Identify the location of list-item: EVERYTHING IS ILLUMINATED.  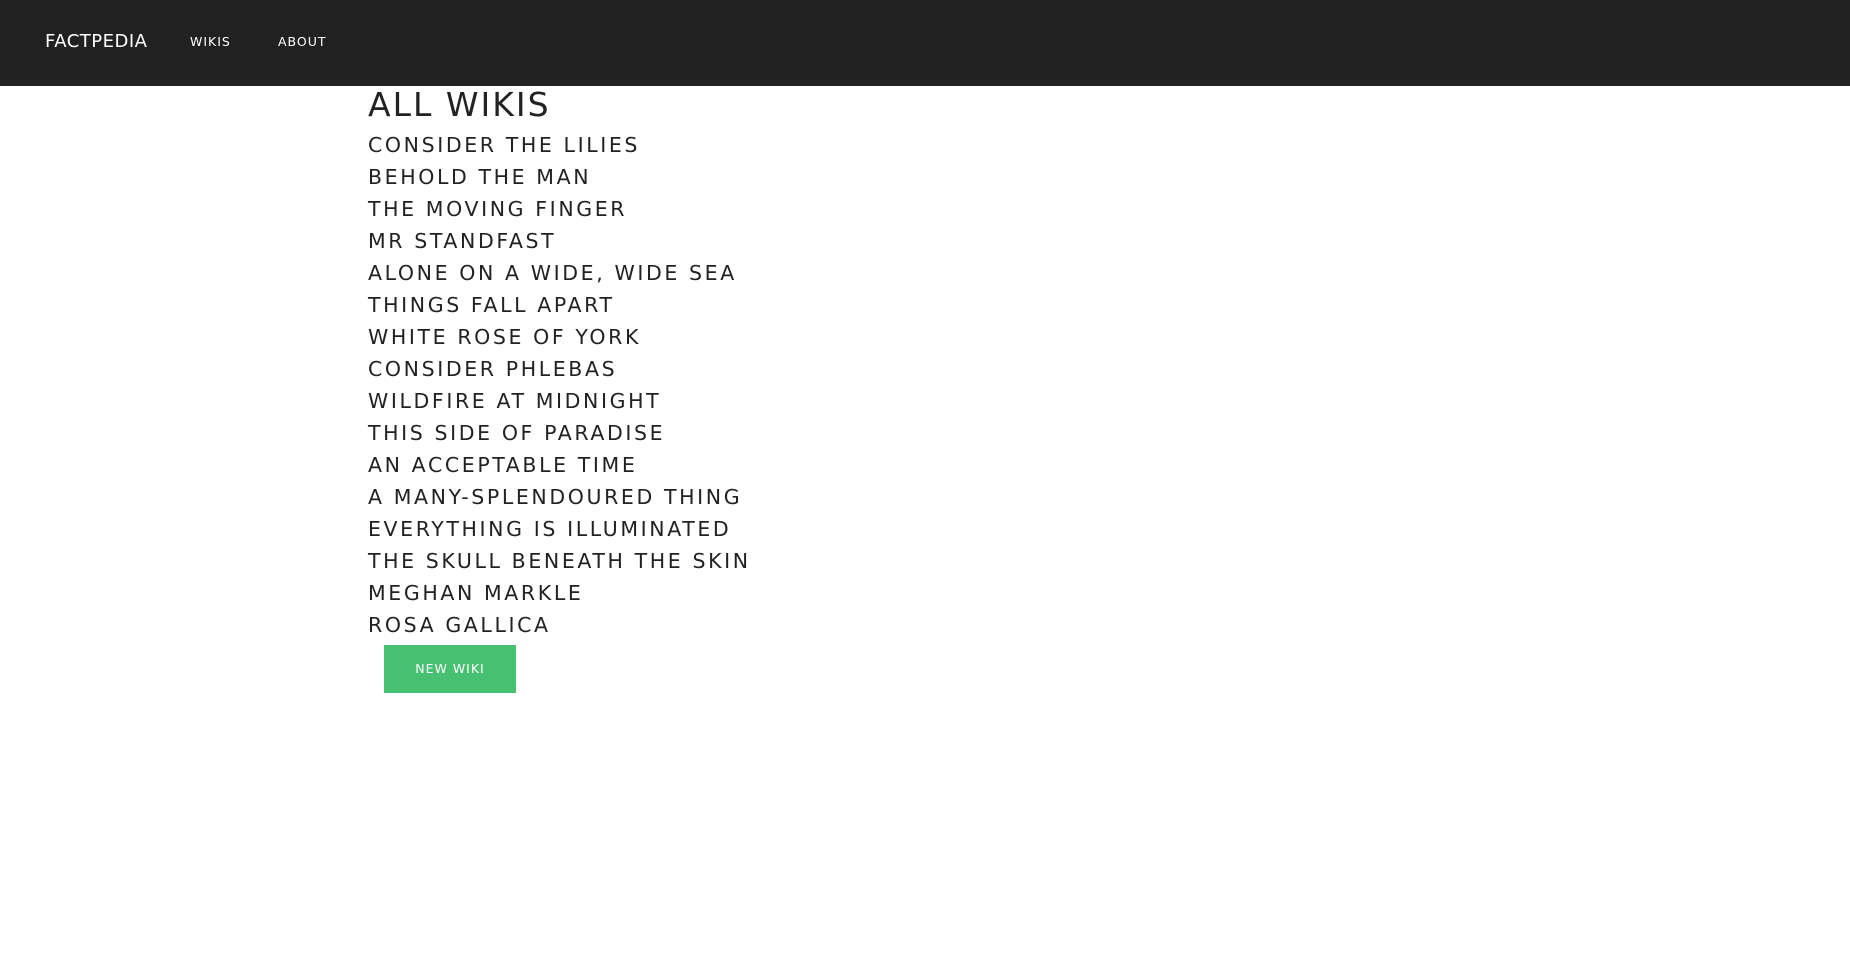
(818, 529).